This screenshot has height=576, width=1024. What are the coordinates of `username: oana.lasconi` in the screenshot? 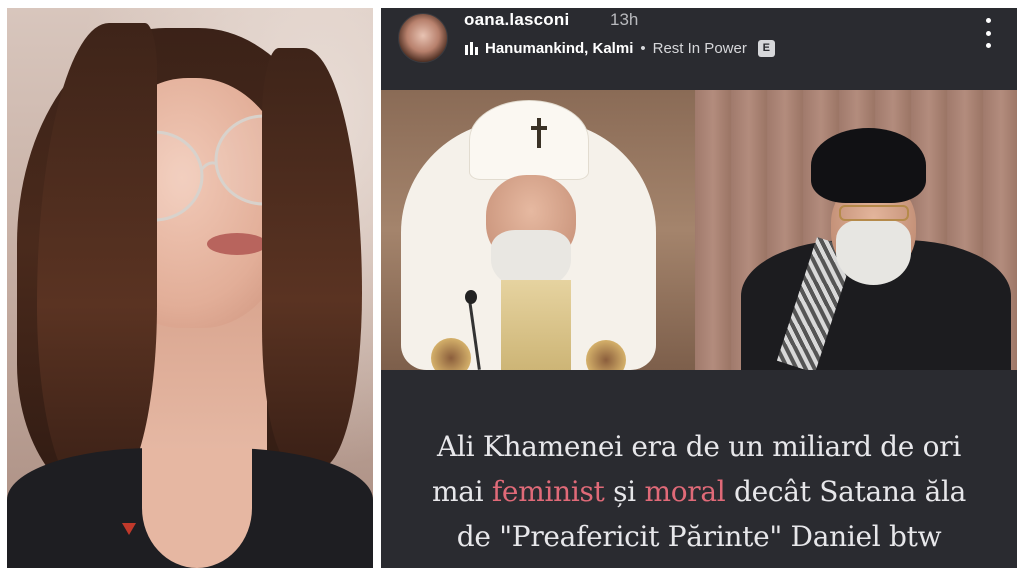 It's located at (516, 20).